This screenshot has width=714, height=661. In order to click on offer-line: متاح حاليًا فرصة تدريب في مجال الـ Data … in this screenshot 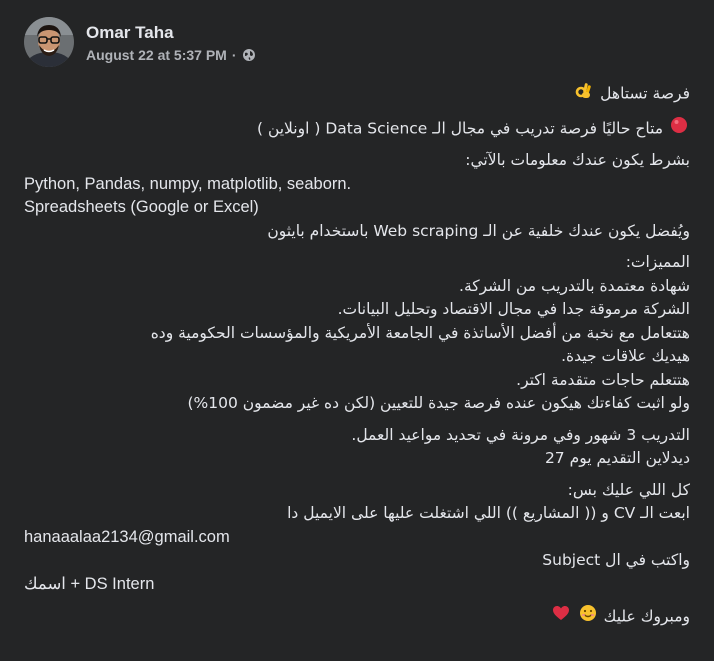, I will do `click(357, 129)`.